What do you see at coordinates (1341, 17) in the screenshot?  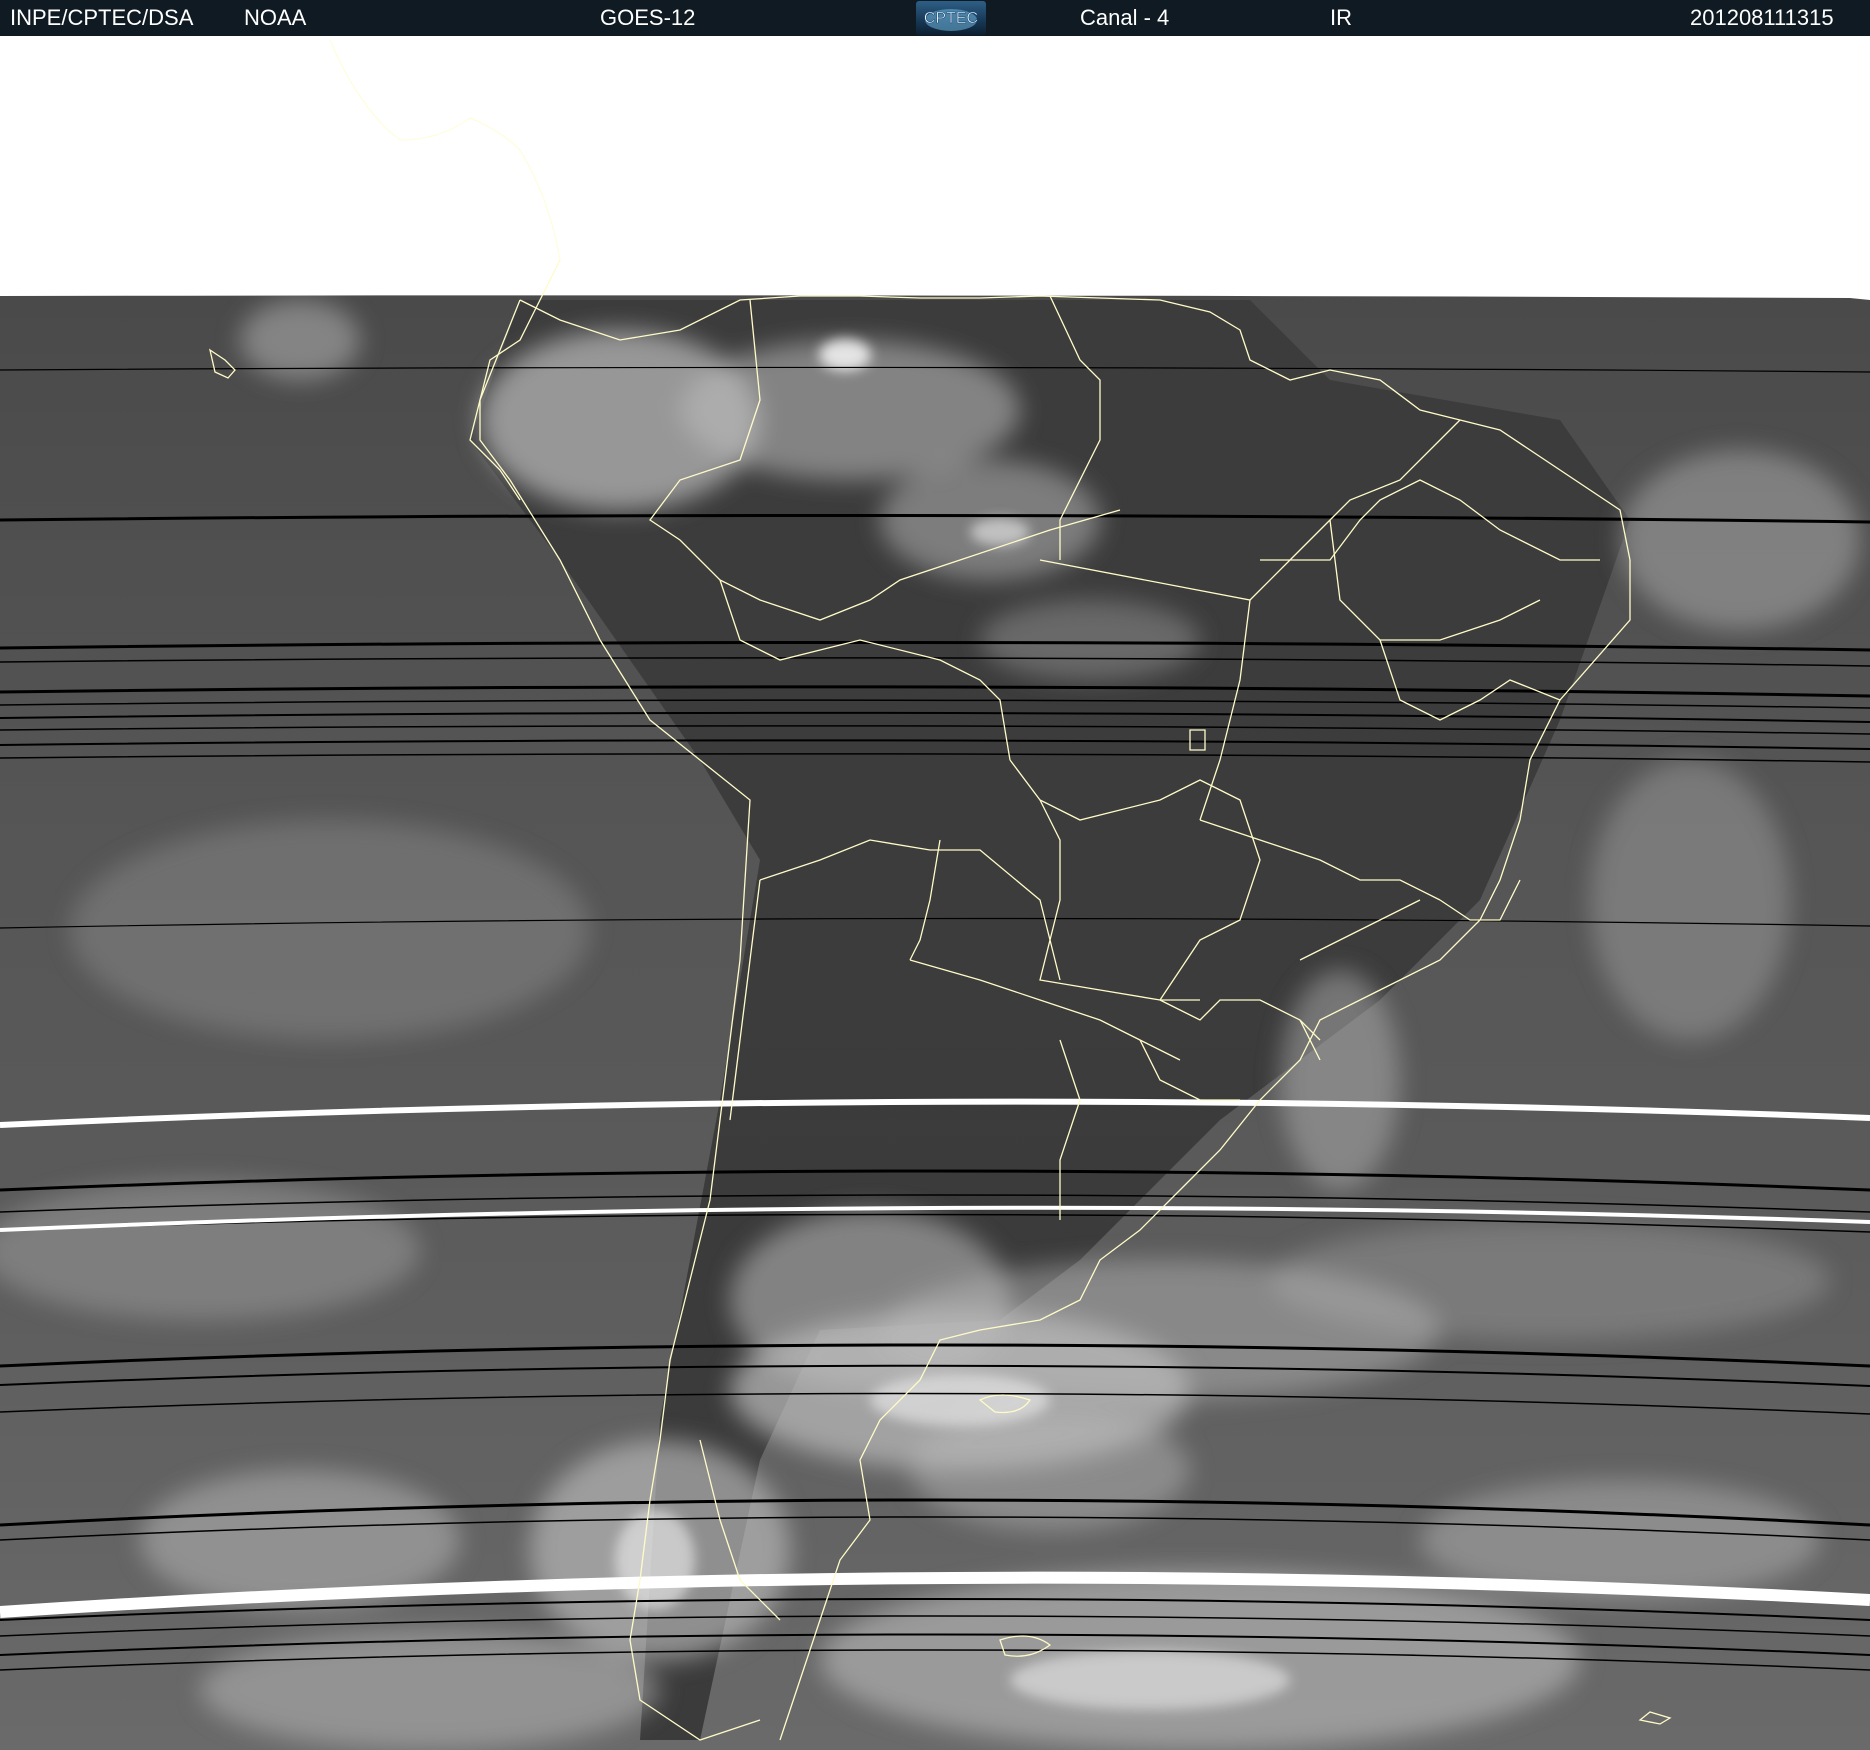 I see `band-label: IR` at bounding box center [1341, 17].